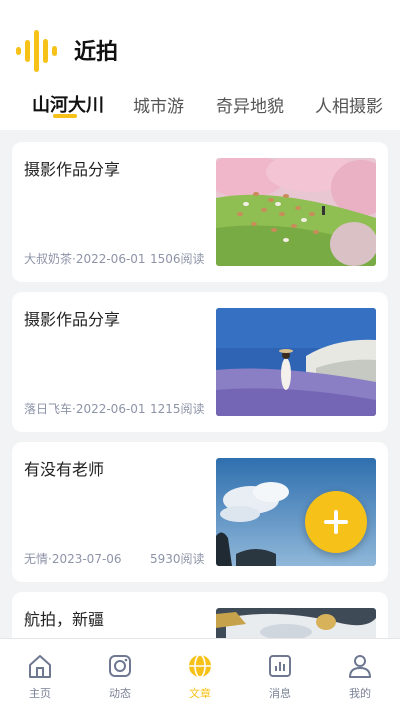  Describe the element at coordinates (85, 409) in the screenshot. I see `article-author-date: 落日飞车·2022-06-01` at that location.